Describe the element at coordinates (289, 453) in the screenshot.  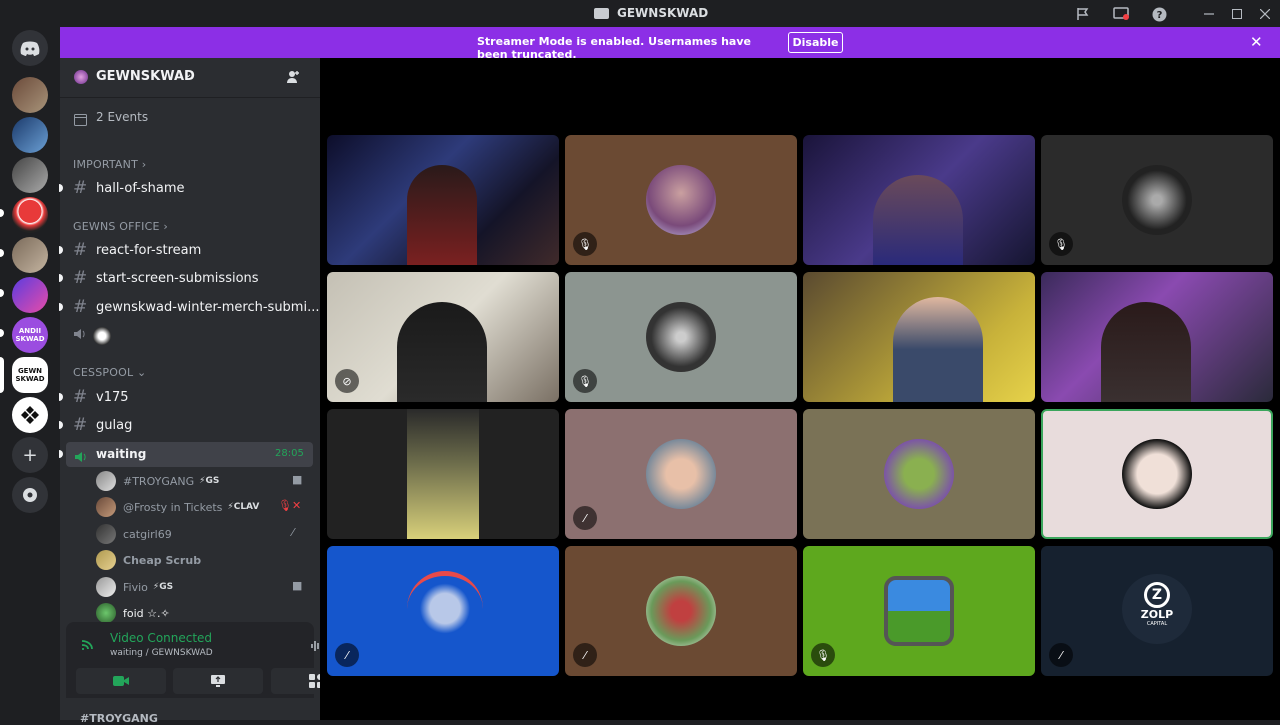
I see `call-timer: 28:05` at that location.